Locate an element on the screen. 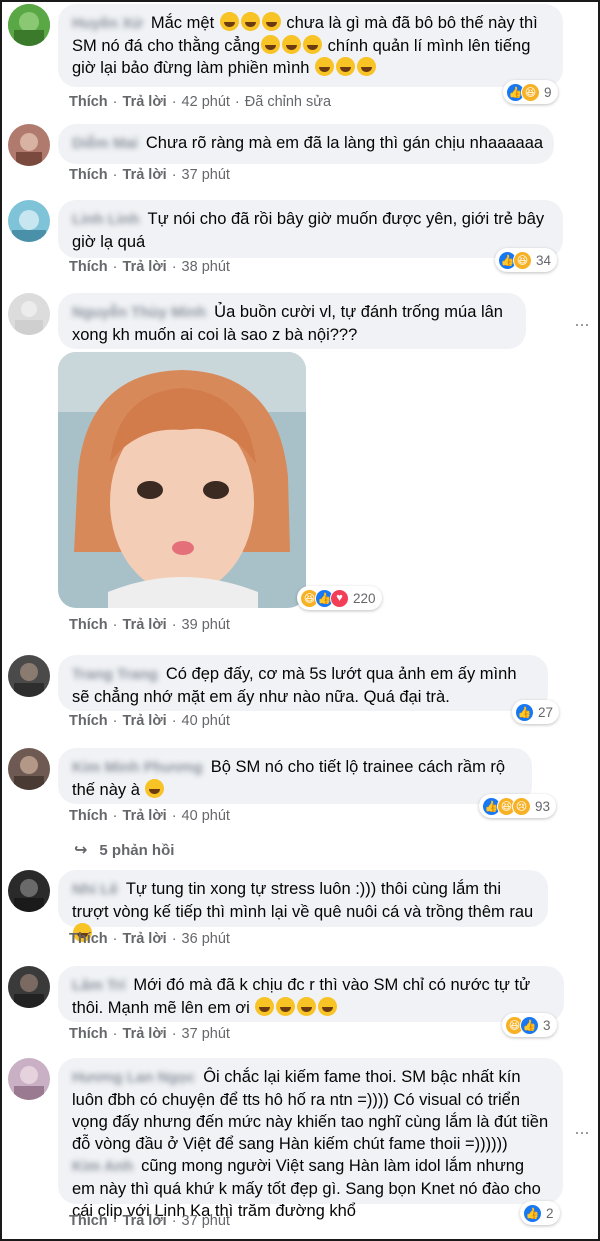 The width and height of the screenshot is (600, 1241). timestamp: 36 phút is located at coordinates (206, 939).